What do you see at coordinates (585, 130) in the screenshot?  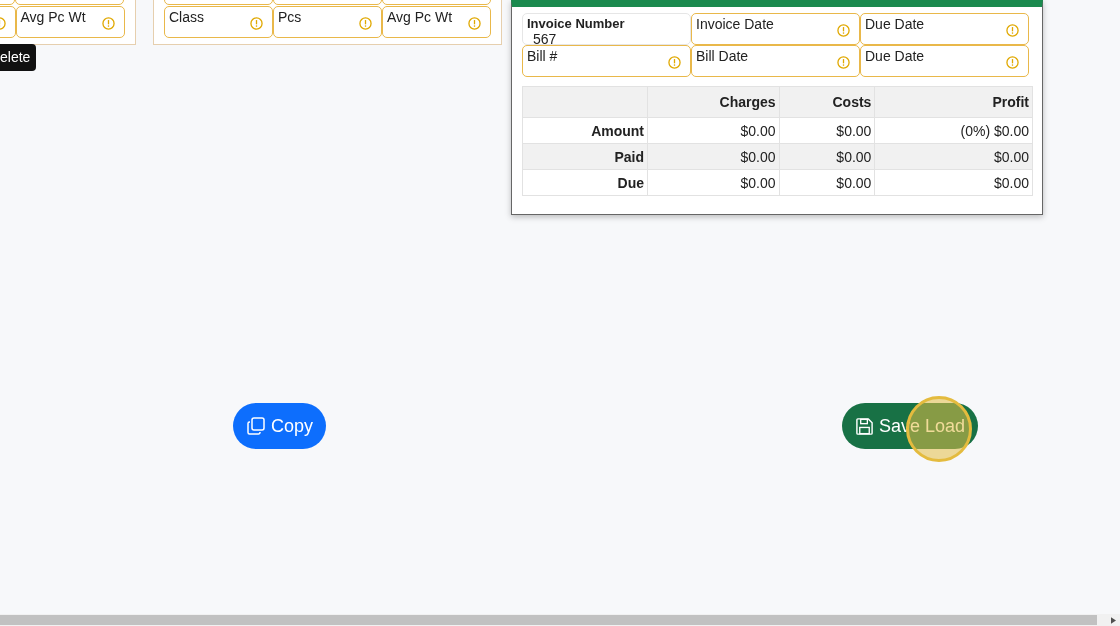 I see `table-cell: Amount` at bounding box center [585, 130].